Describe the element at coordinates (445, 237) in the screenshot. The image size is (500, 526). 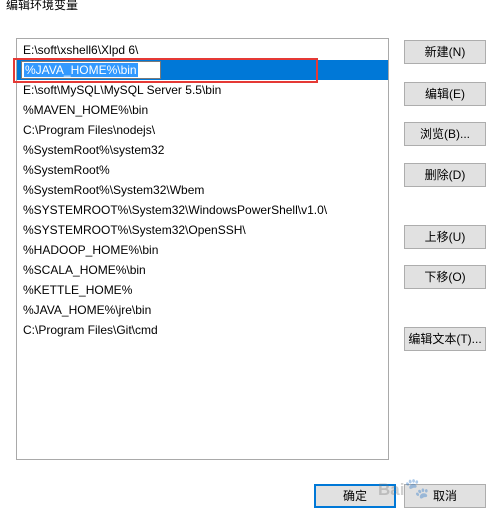
I see `move-up-button: 上移(U)` at that location.